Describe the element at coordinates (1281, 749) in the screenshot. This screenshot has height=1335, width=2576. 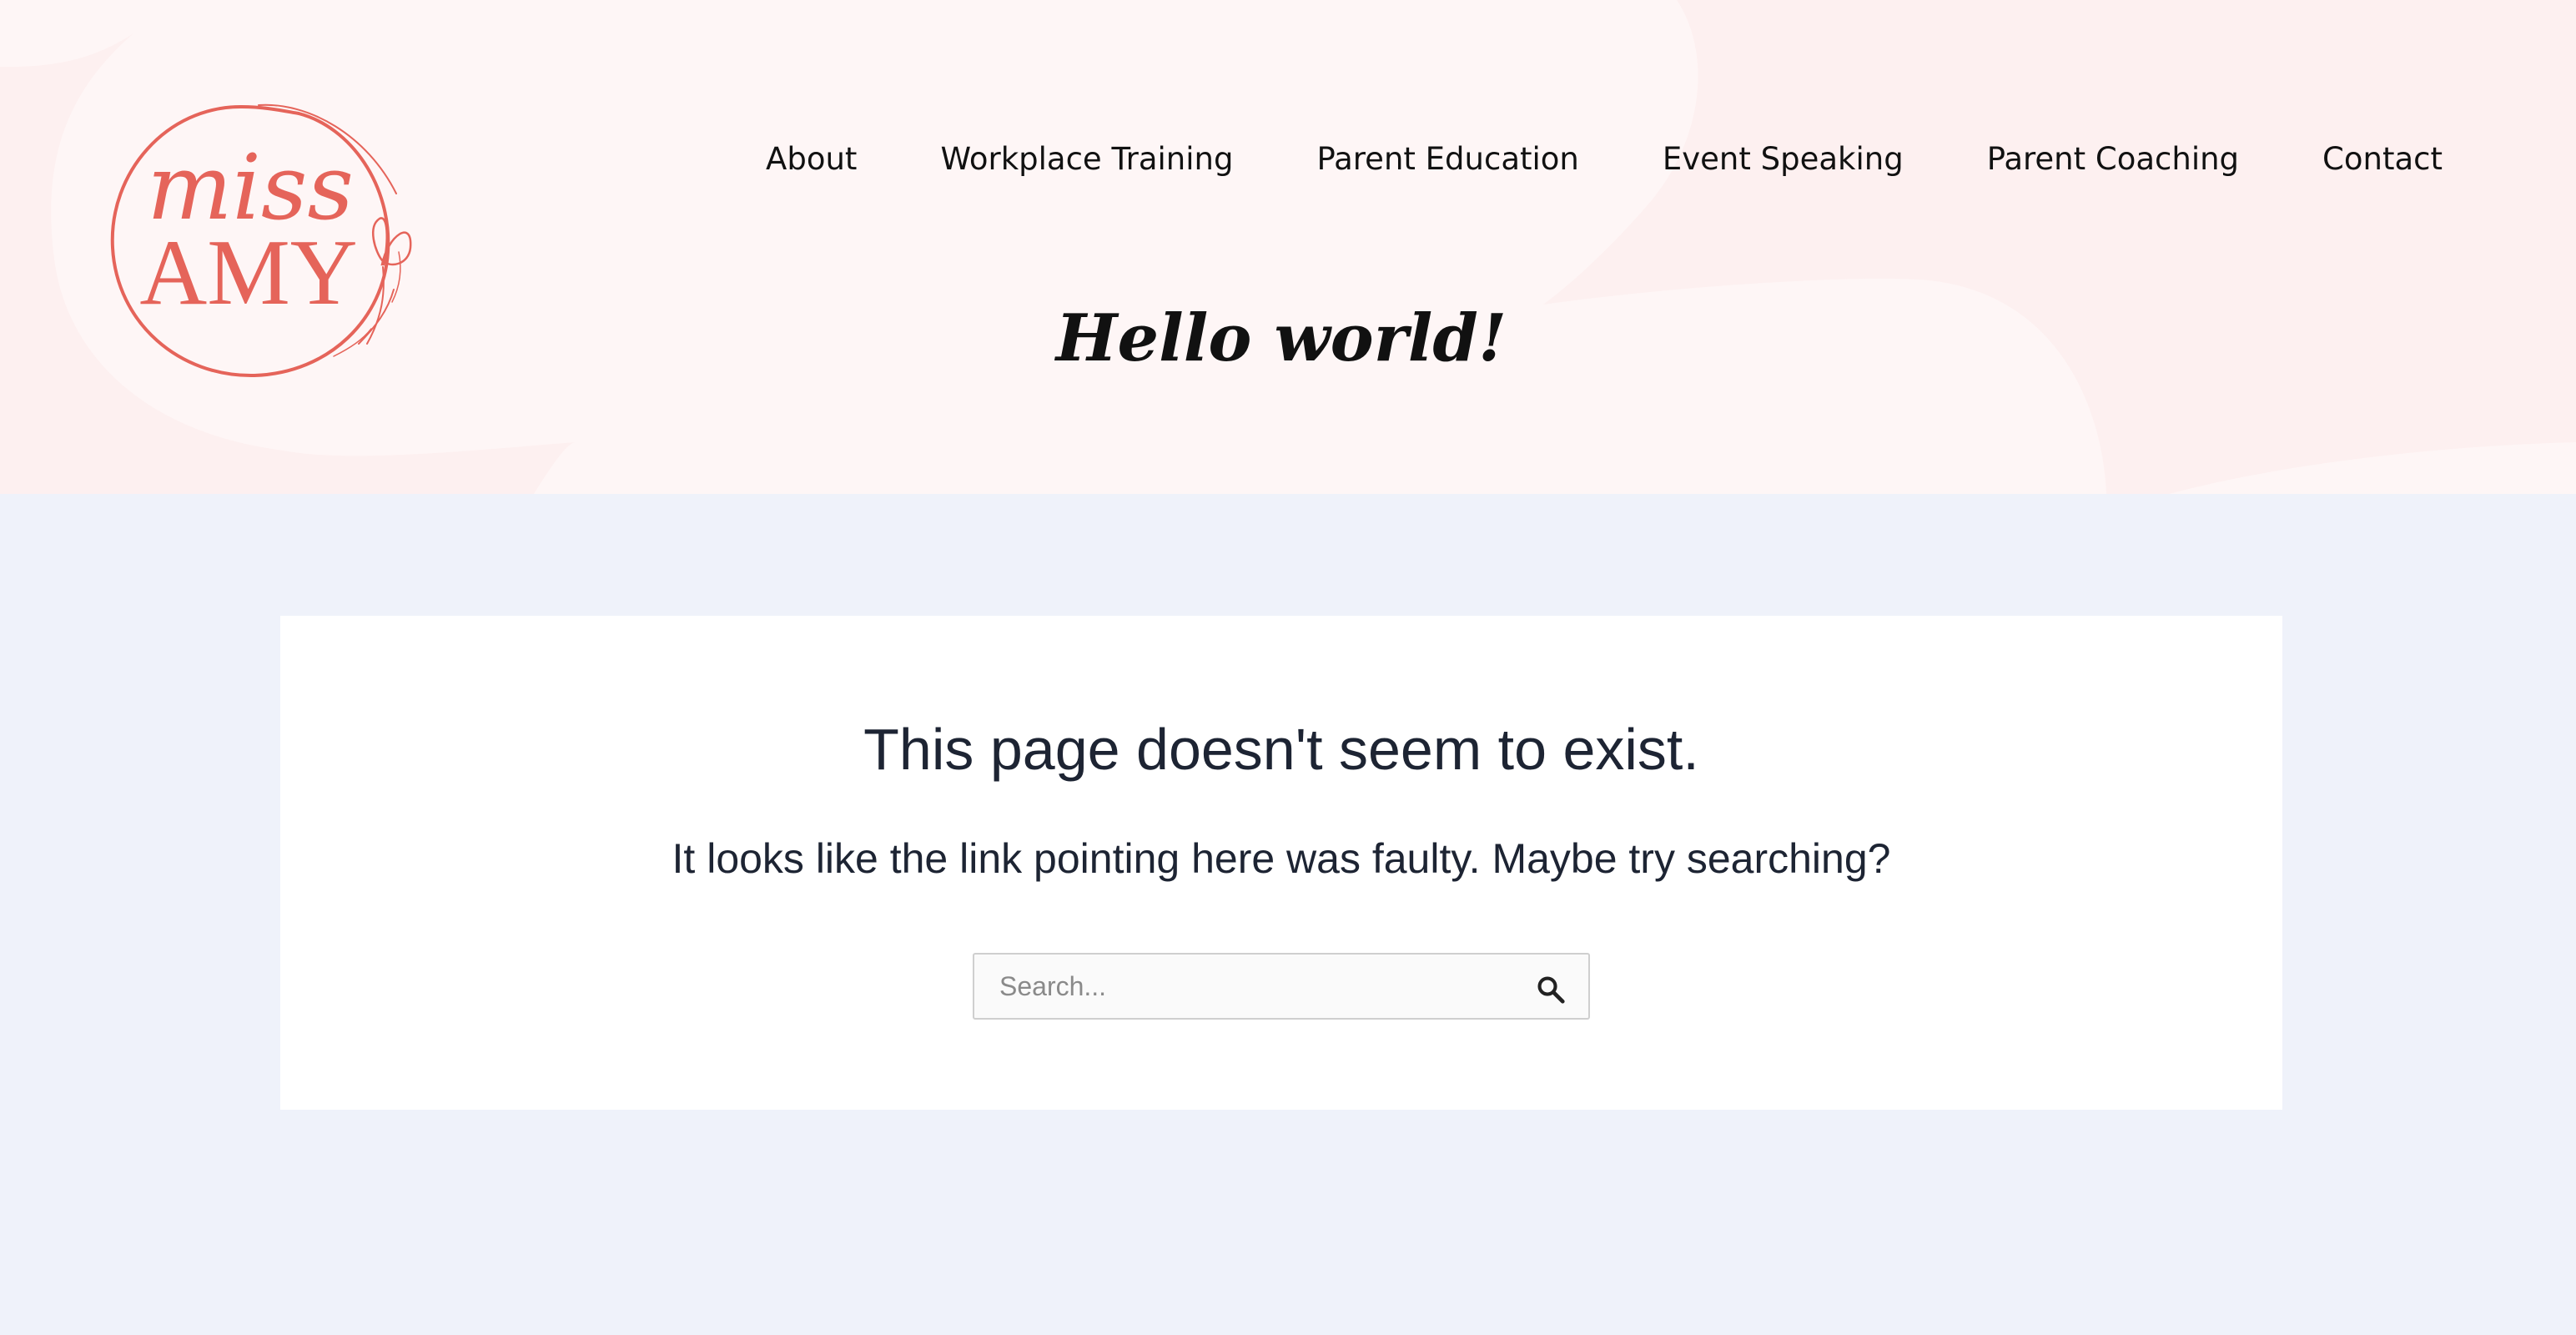
I see `error-title: This page doesn't seem to exist.` at that location.